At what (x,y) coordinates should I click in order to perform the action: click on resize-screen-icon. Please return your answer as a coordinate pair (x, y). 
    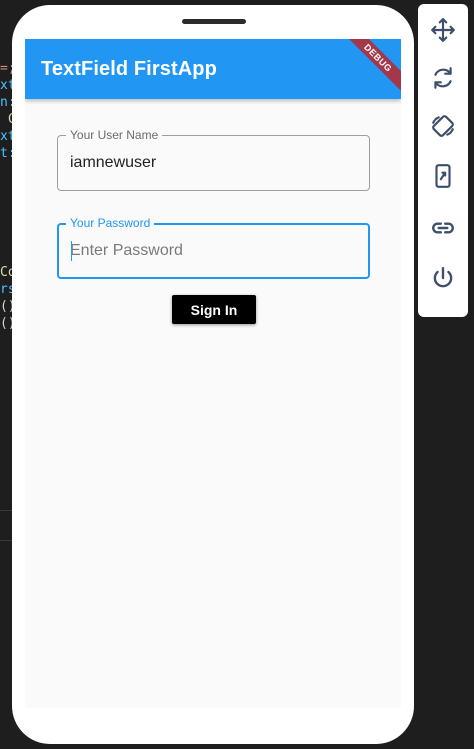
    Looking at the image, I should click on (443, 176).